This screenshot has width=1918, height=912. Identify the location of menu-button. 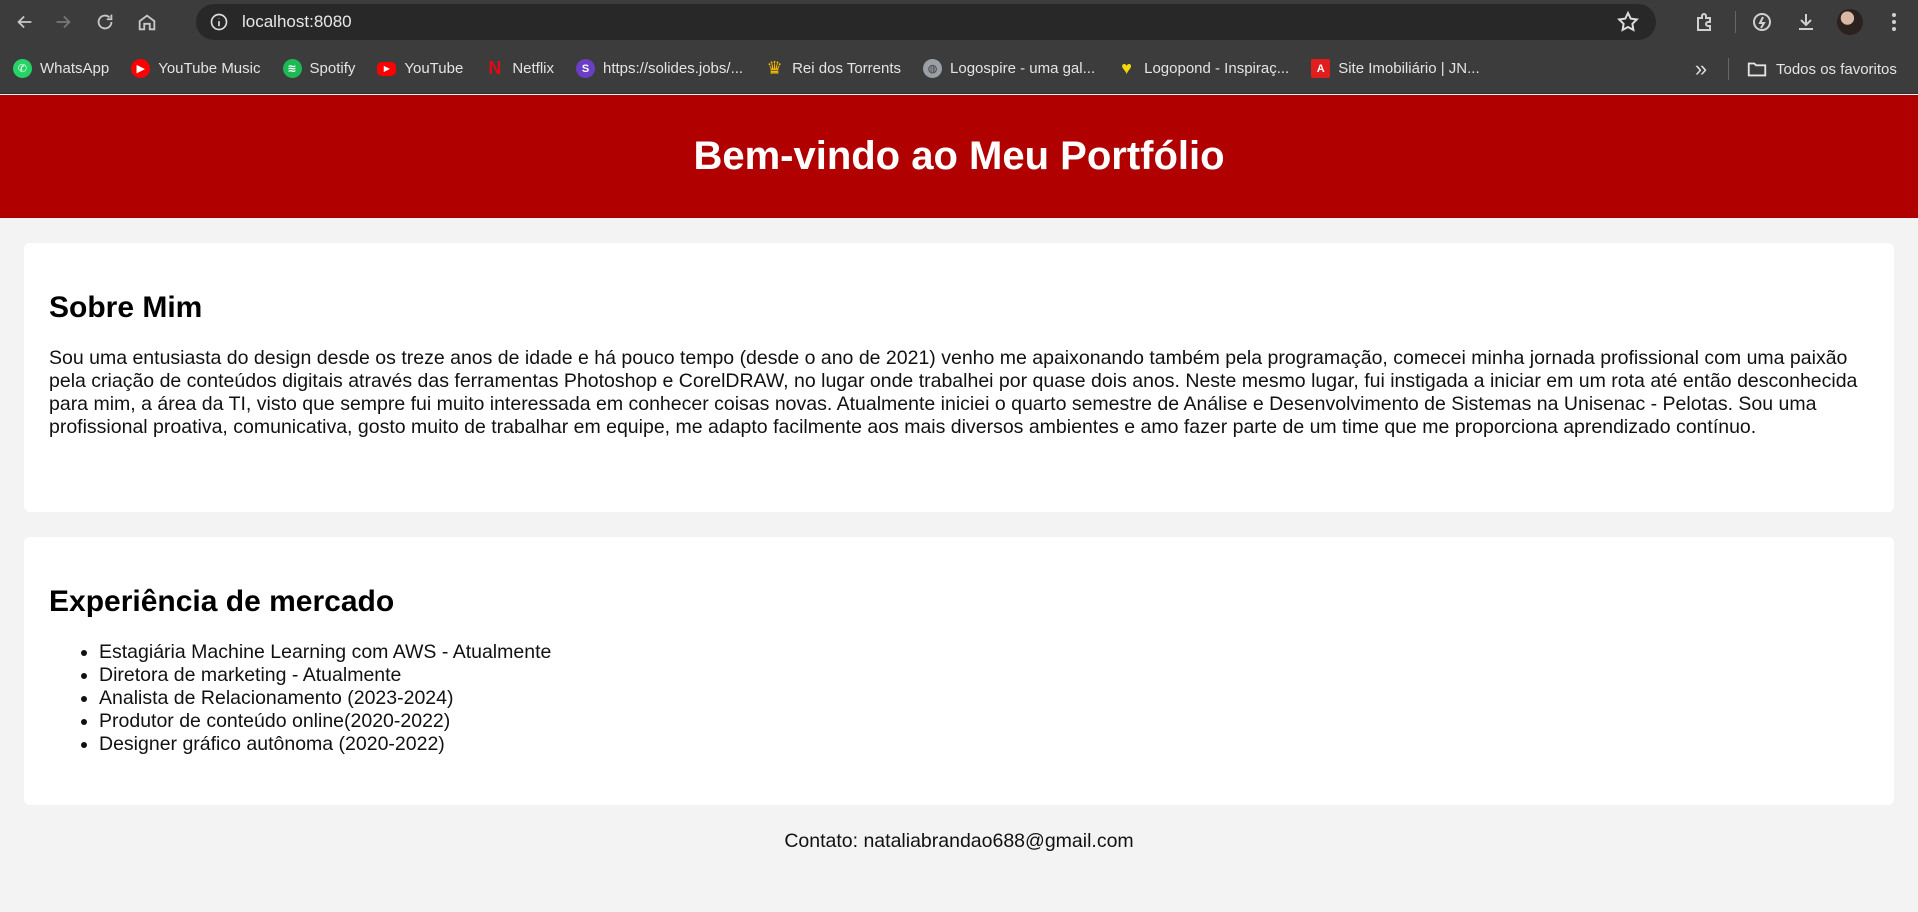
(1894, 22).